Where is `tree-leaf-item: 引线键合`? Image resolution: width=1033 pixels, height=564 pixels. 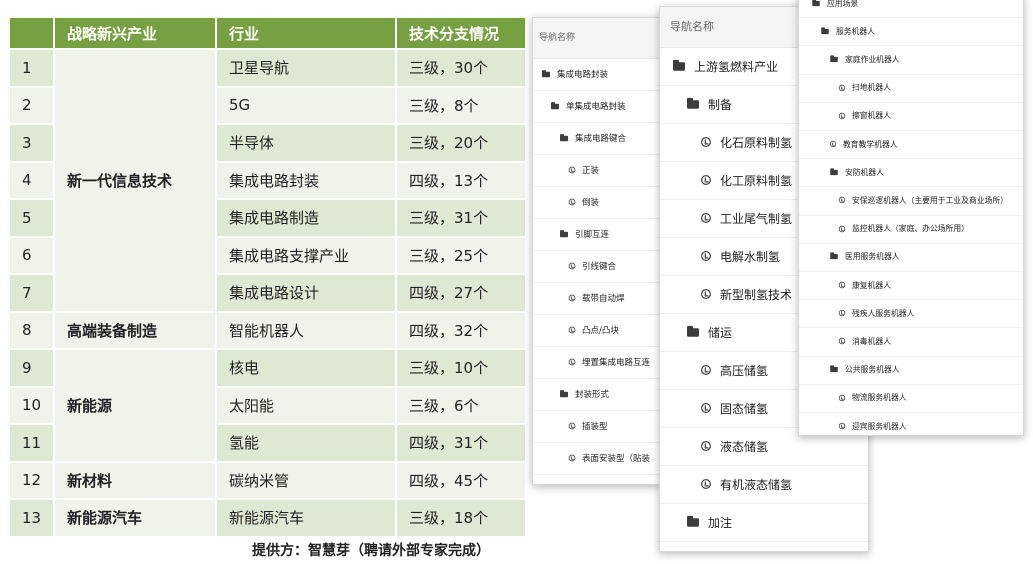
tree-leaf-item: 引线键合 is located at coordinates (597, 266).